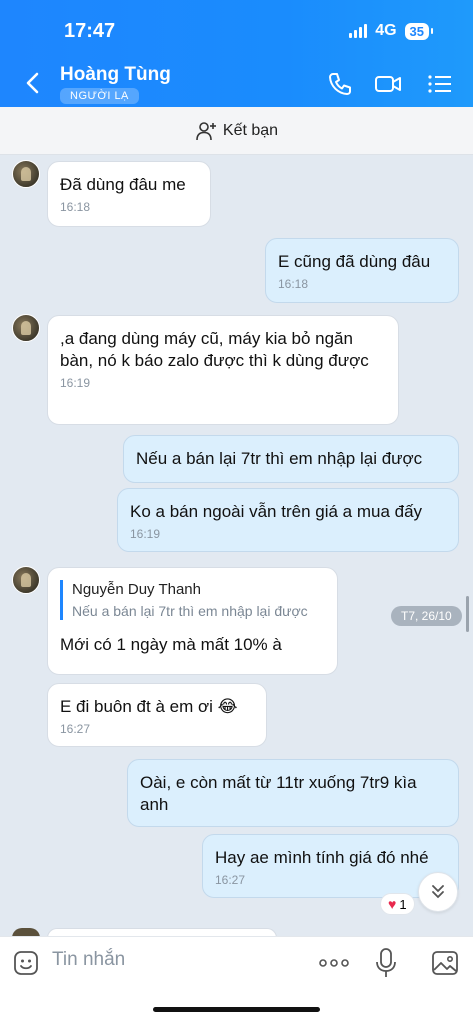  What do you see at coordinates (250, 130) in the screenshot?
I see `add-friend-label: Kết bạn` at bounding box center [250, 130].